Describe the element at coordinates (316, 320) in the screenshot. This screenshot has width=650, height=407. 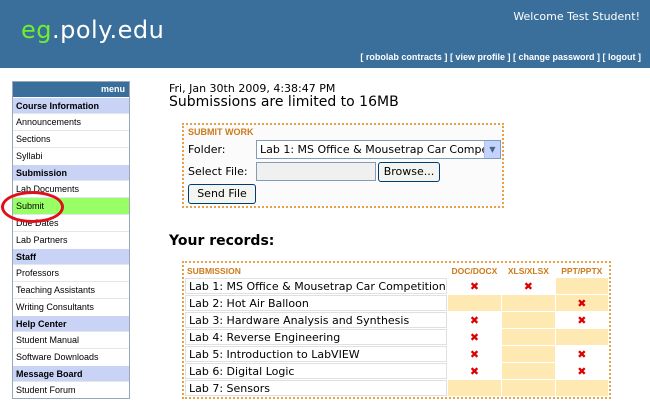
I see `submission-name: Lab 3: Hardware Analysis and Synthesis` at that location.